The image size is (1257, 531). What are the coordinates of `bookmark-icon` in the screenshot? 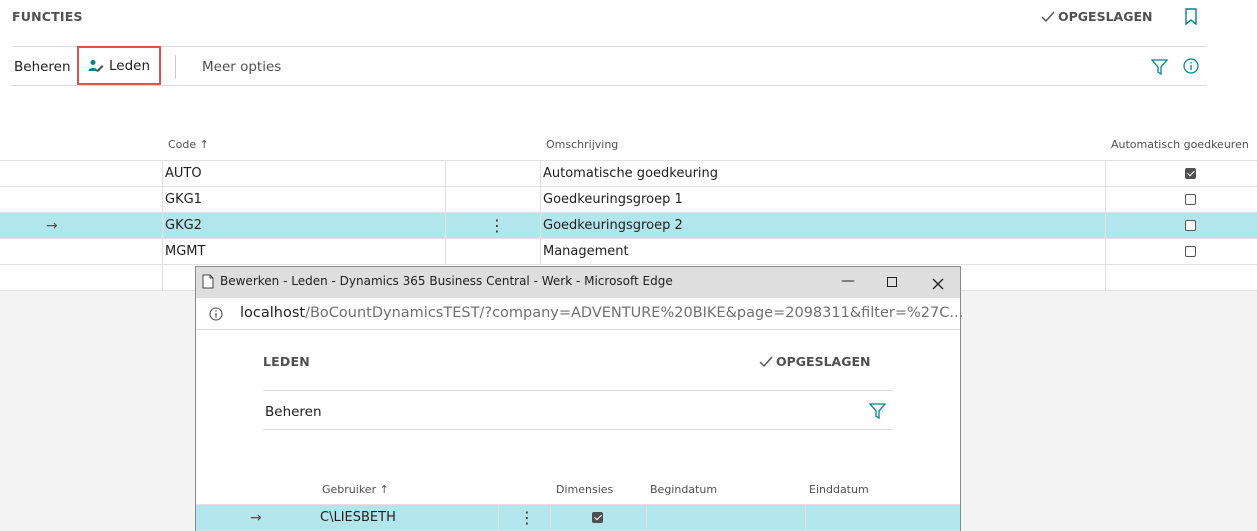 It's located at (1191, 19).